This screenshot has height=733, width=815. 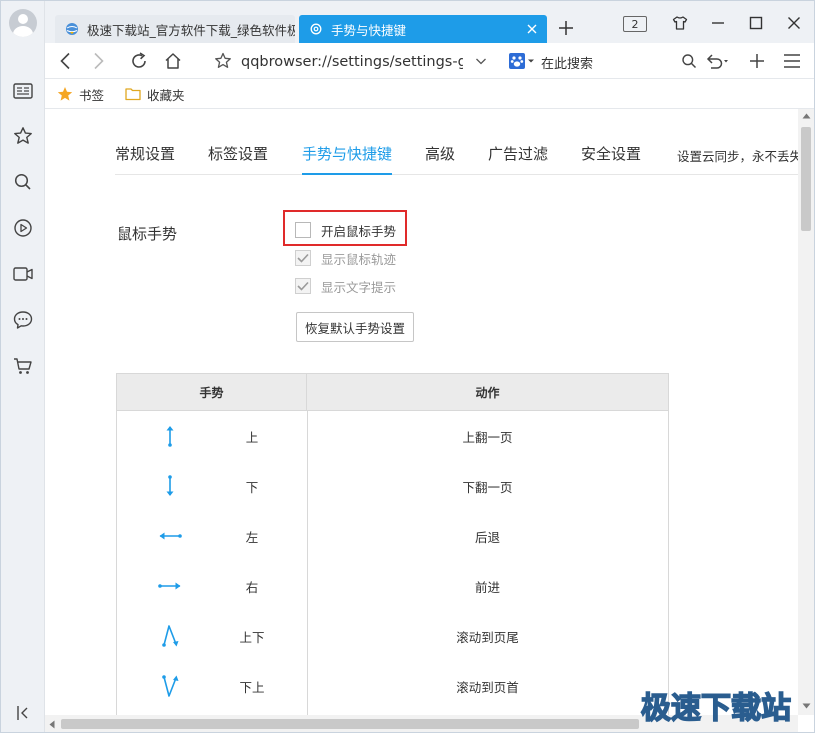 I want to click on scroll-up-arrow-icon, so click(x=806, y=116).